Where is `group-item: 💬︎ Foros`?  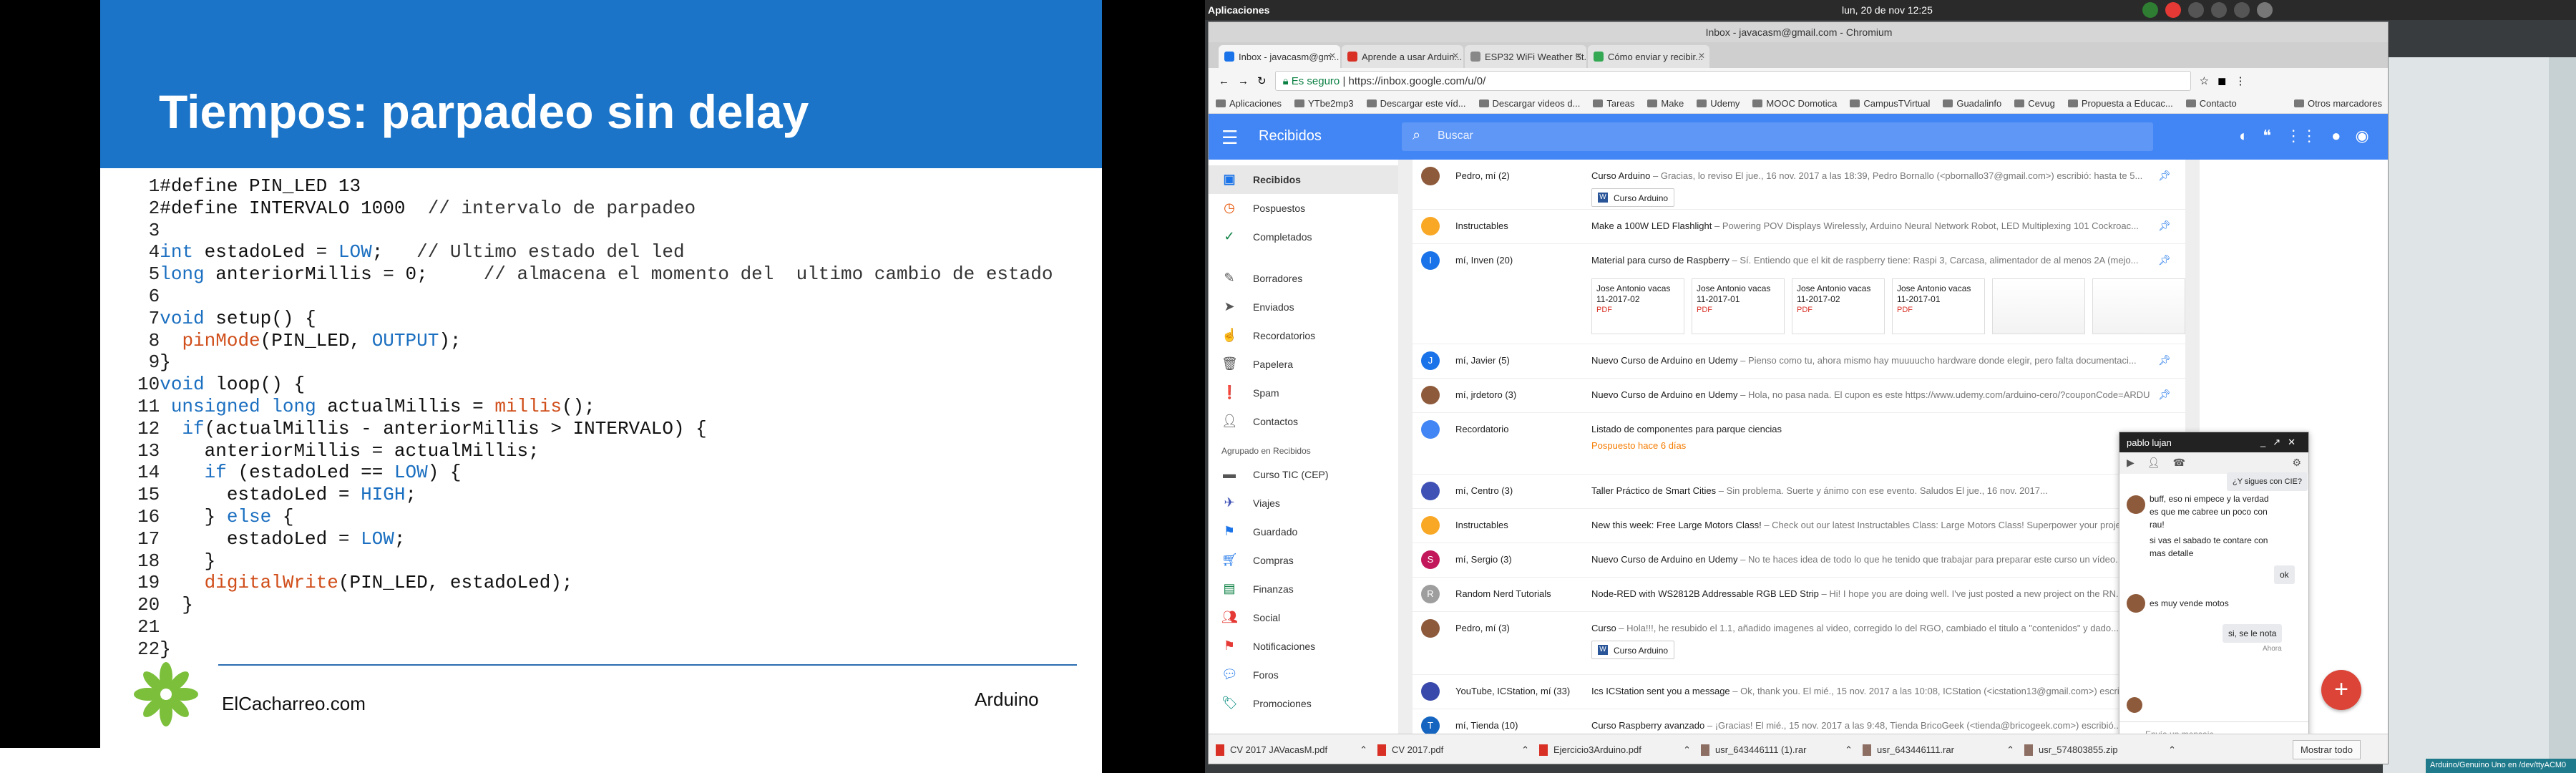 group-item: 💬︎ Foros is located at coordinates (1303, 675).